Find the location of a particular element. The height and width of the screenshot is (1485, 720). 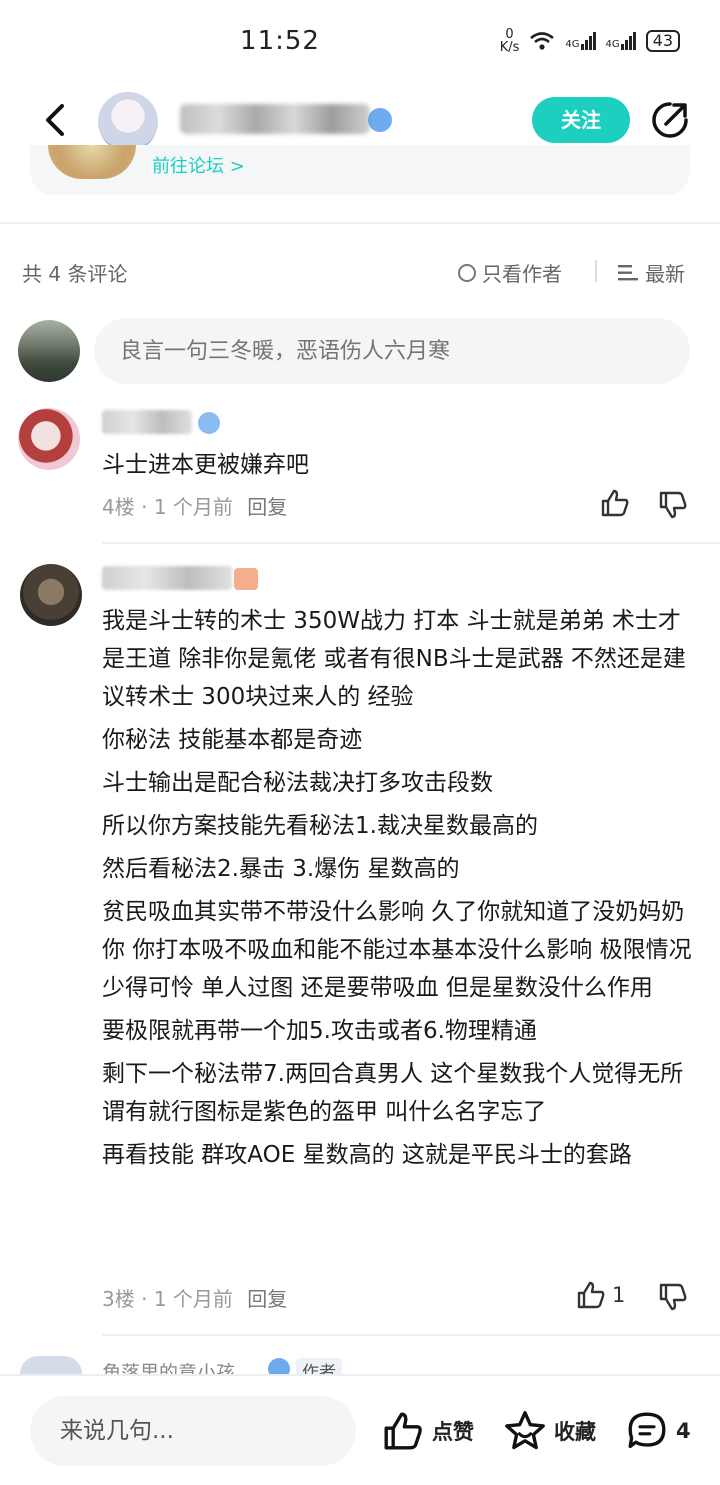

net-speed: 0 K/s is located at coordinates (509, 41).